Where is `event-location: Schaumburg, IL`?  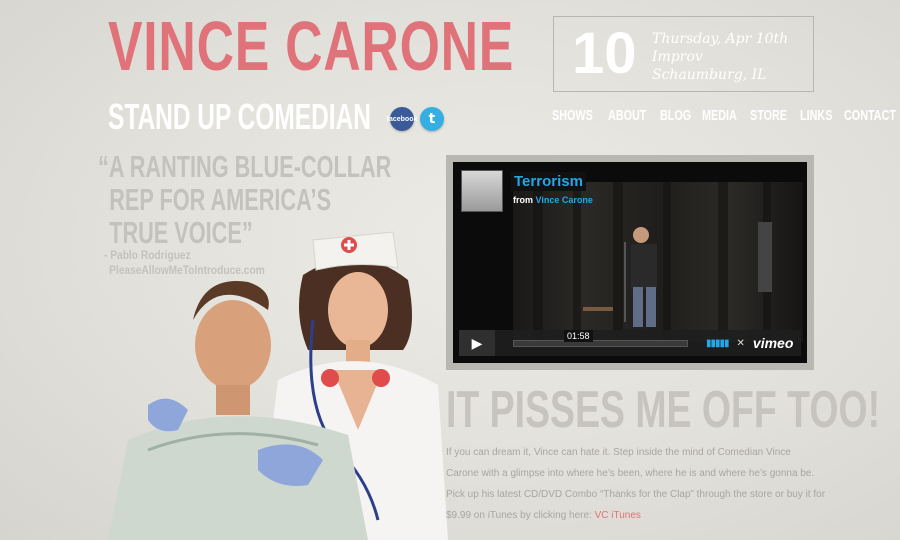 event-location: Schaumburg, IL is located at coordinates (709, 75).